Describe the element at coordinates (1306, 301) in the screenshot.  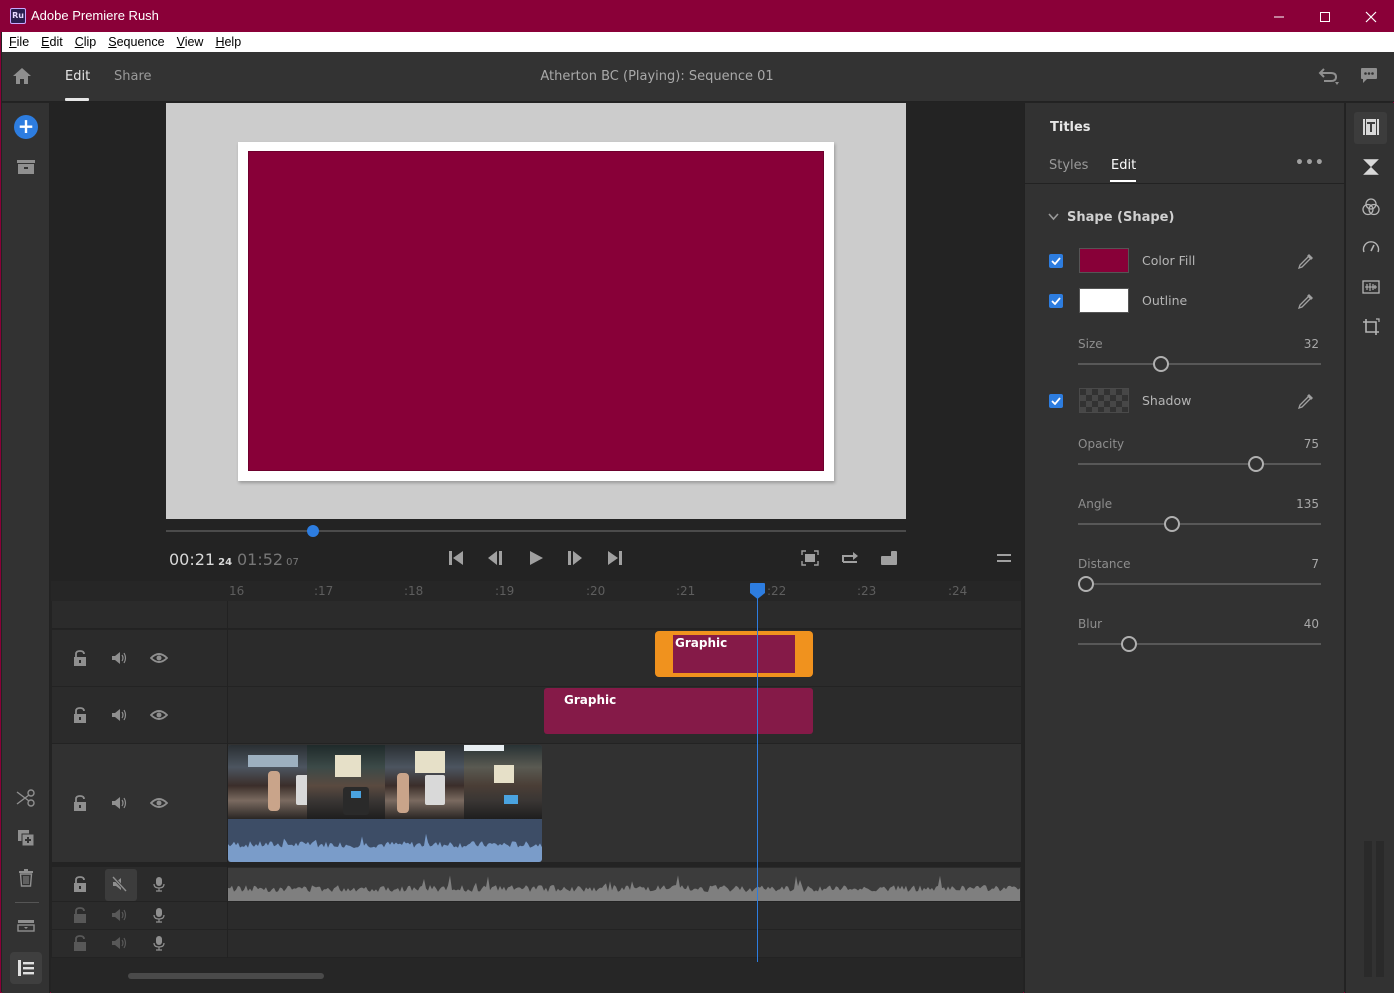
I see `outline-eyedropper` at that location.